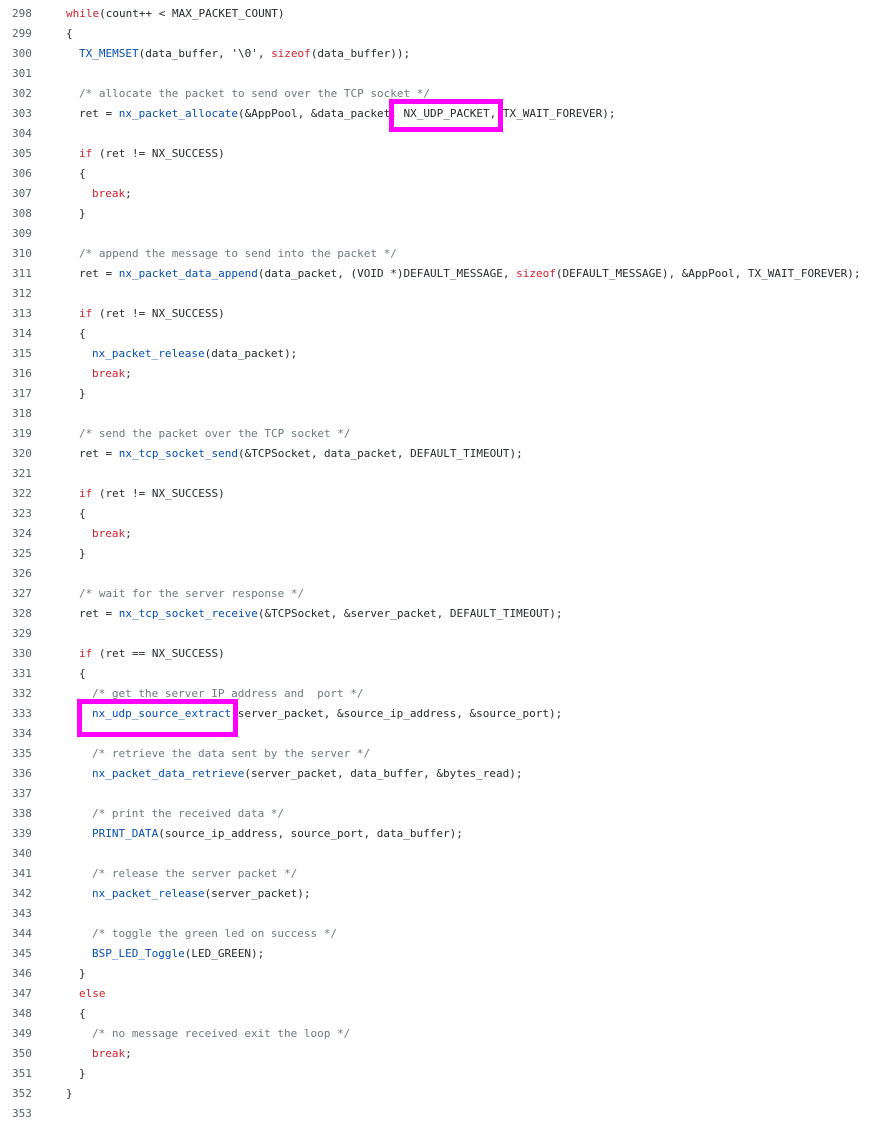 This screenshot has height=1124, width=869. What do you see at coordinates (434, 394) in the screenshot?
I see `code-line: 317}` at bounding box center [434, 394].